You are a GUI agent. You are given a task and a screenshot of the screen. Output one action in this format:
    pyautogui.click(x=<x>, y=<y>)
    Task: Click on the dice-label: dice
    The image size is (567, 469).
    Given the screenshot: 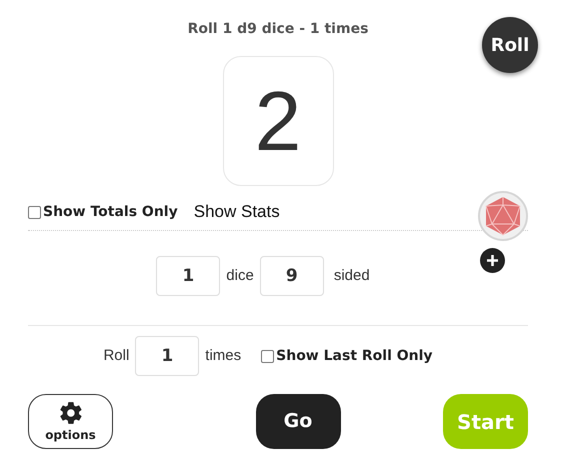 What is the action you would take?
    pyautogui.click(x=240, y=276)
    